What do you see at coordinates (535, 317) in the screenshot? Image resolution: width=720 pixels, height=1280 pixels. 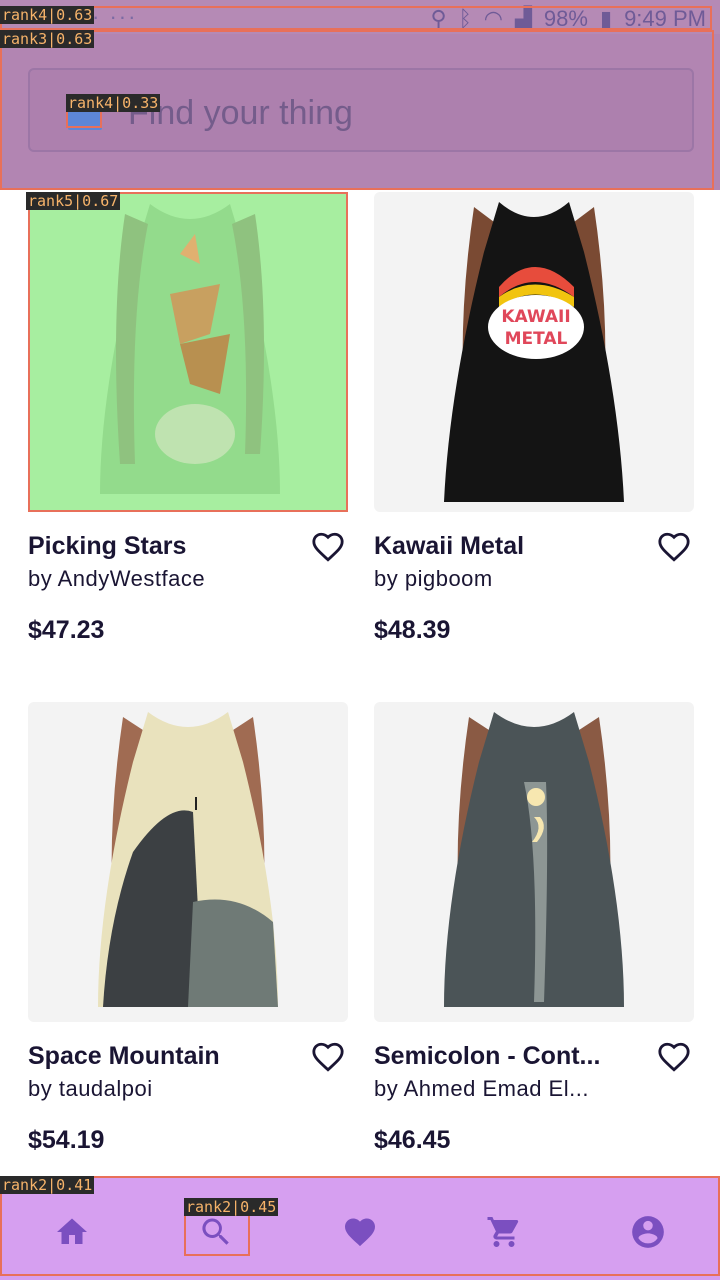 I see `svg-text: KAWAII` at bounding box center [535, 317].